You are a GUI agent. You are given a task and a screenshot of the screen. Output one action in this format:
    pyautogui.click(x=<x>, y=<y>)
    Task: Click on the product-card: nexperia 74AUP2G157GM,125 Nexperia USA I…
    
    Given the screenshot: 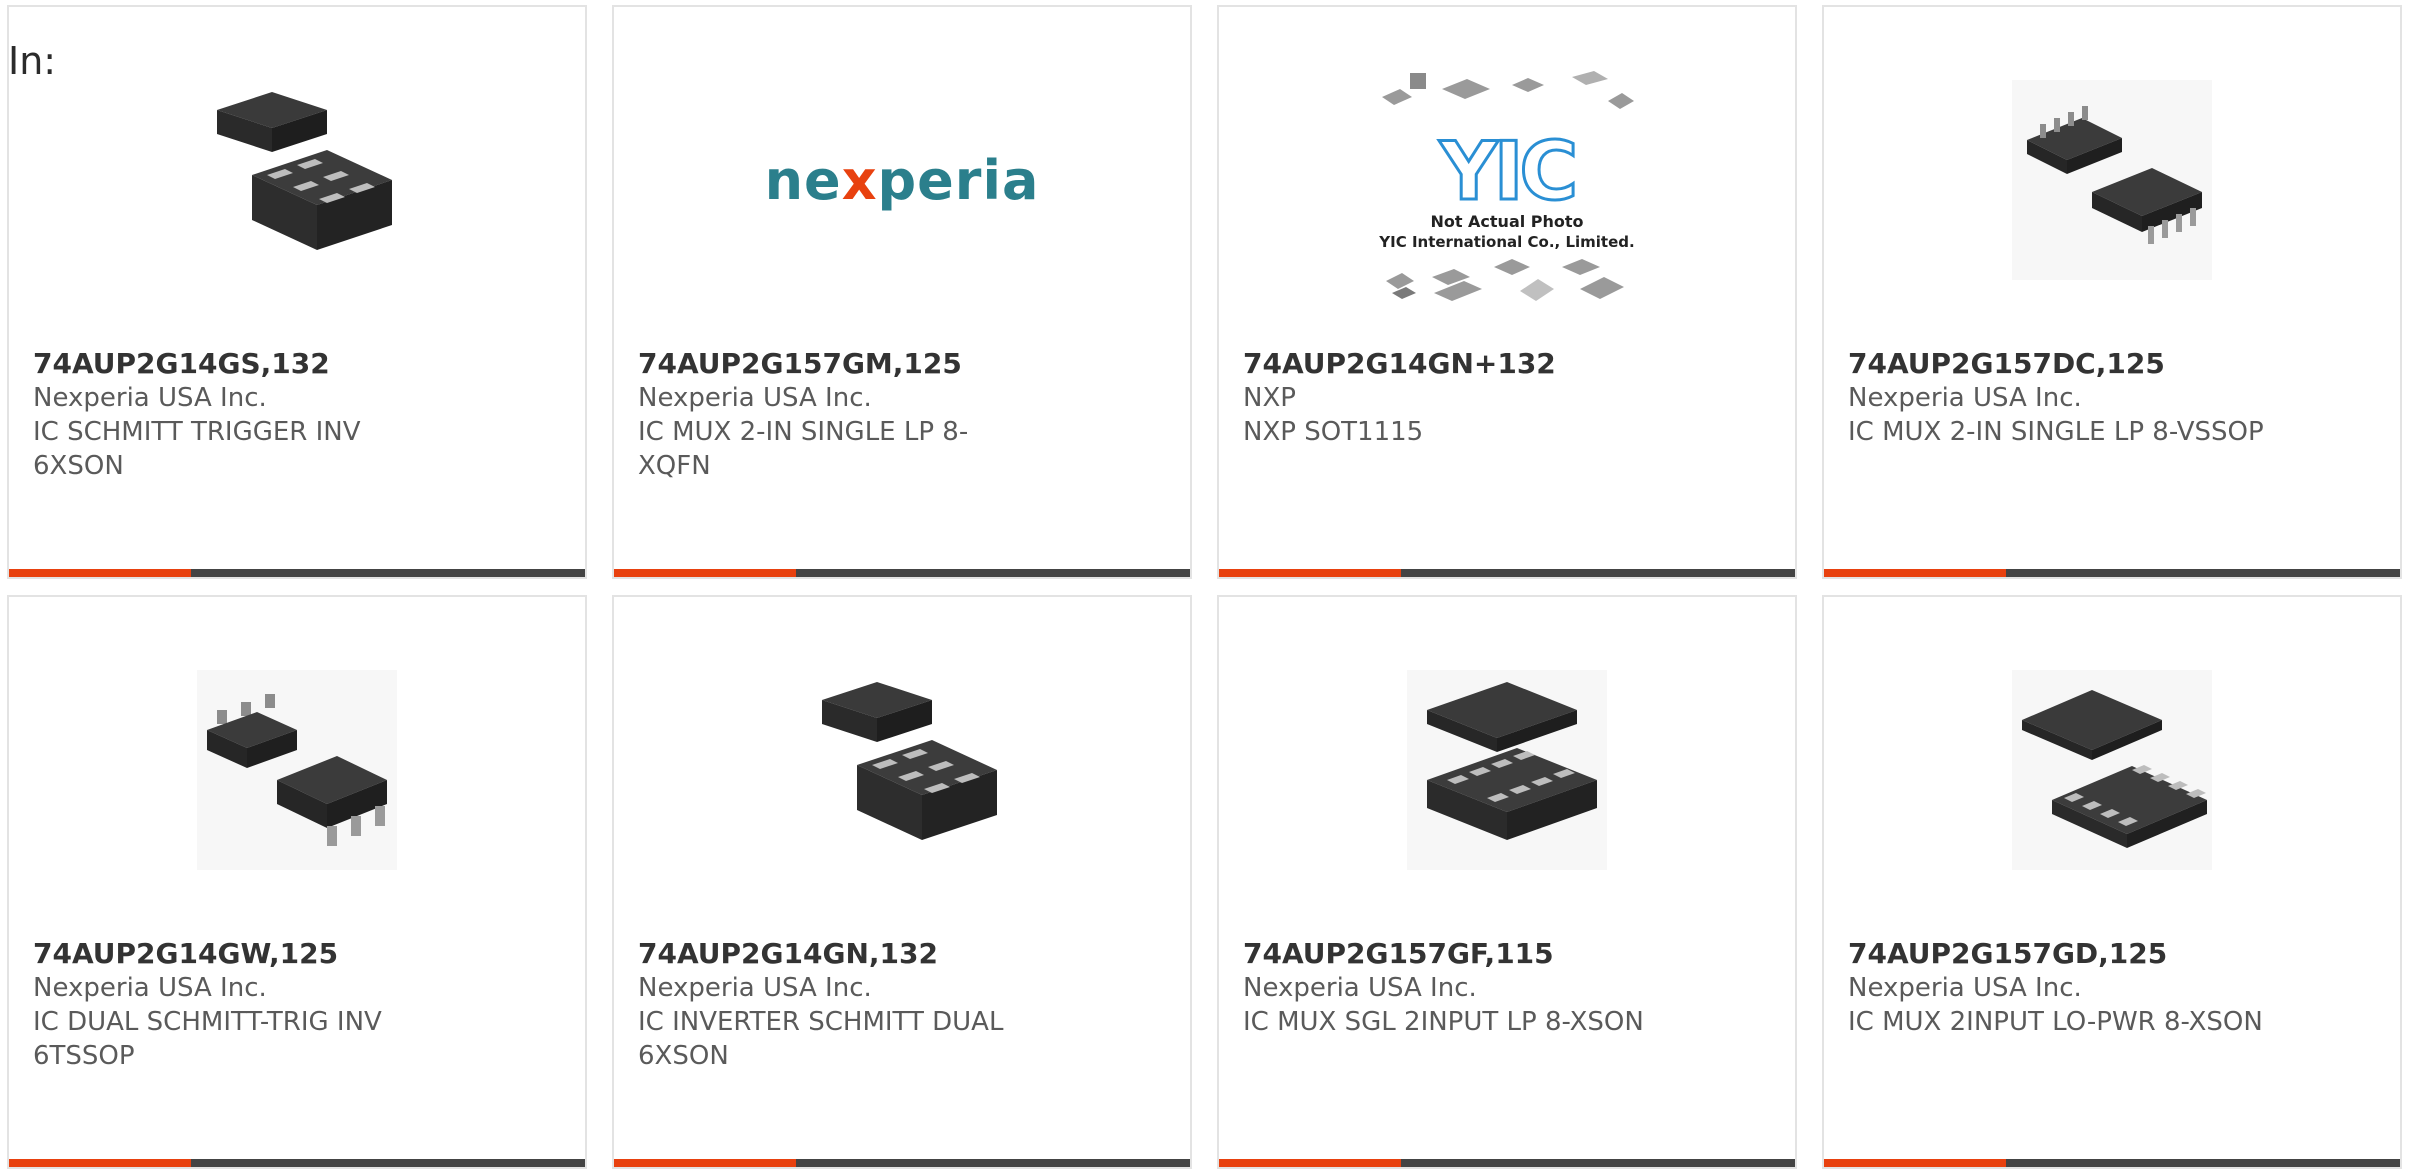 What is the action you would take?
    pyautogui.click(x=902, y=292)
    